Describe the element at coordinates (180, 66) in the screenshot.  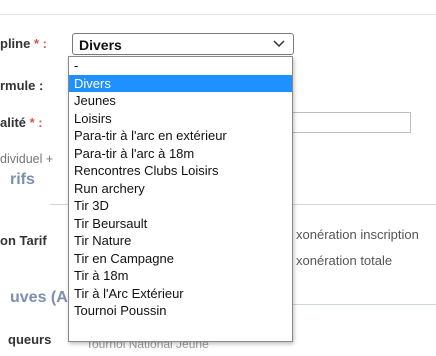
I see `dropdown-option: -` at that location.